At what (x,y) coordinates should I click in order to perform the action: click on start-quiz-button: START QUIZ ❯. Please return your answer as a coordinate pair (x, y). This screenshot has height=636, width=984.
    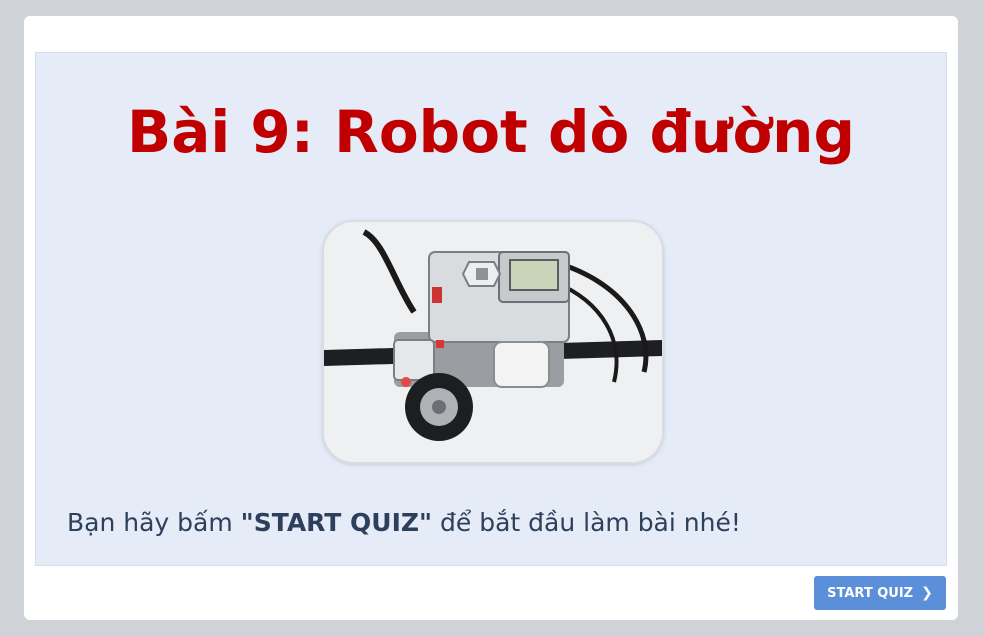
    Looking at the image, I should click on (880, 593).